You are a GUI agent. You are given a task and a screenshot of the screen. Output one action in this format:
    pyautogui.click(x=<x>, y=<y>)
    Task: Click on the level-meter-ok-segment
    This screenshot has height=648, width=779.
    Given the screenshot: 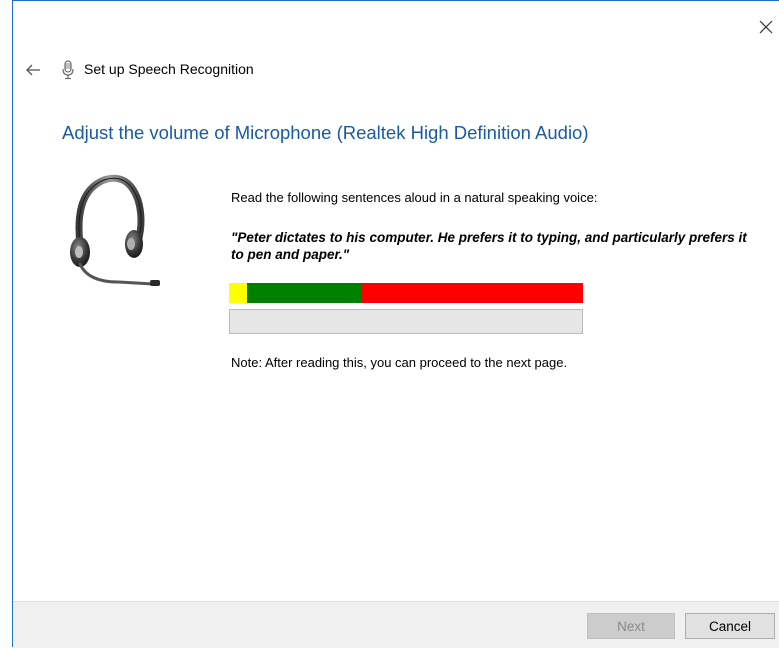 What is the action you would take?
    pyautogui.click(x=304, y=293)
    